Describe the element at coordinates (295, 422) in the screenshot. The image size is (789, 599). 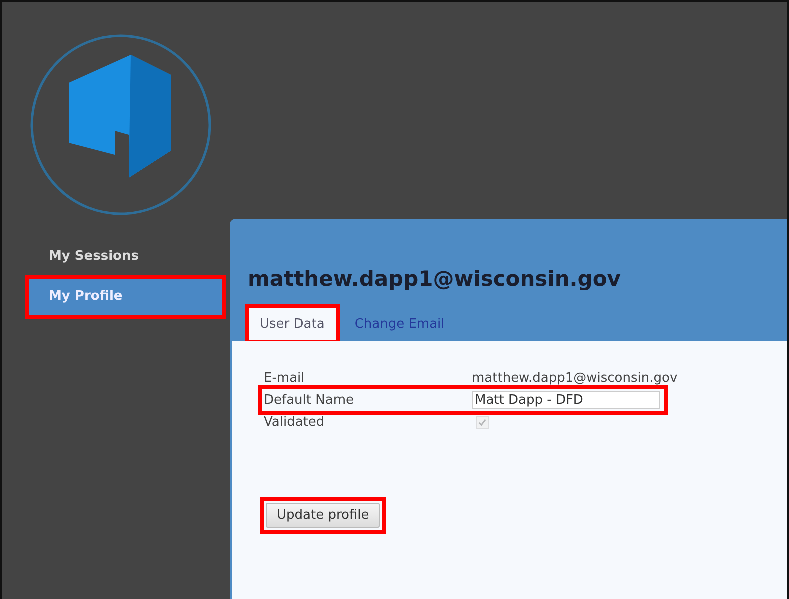
I see `field-label: Validated` at that location.